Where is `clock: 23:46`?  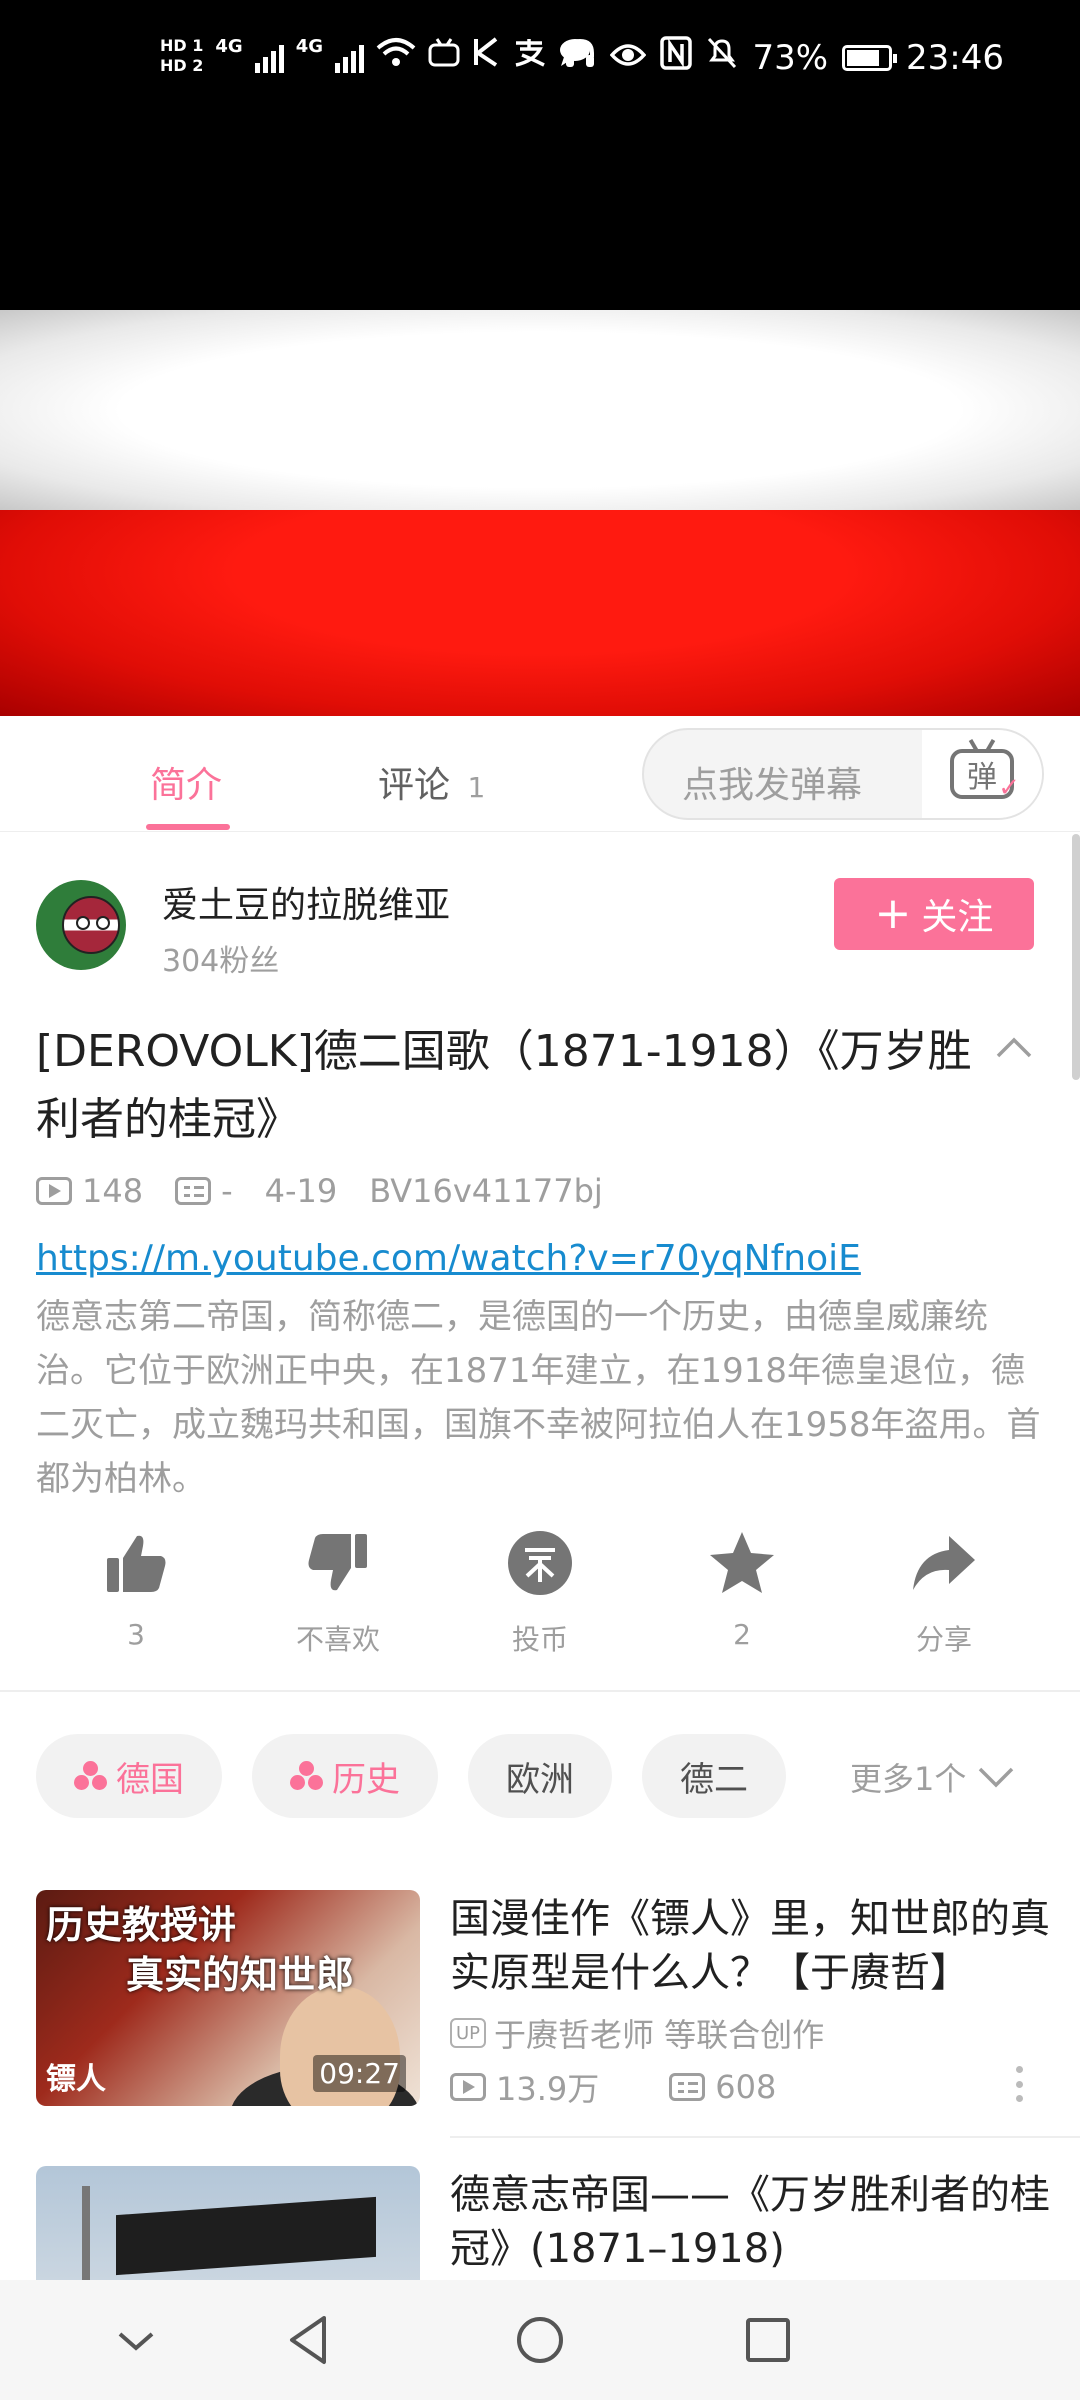 clock: 23:46 is located at coordinates (955, 57).